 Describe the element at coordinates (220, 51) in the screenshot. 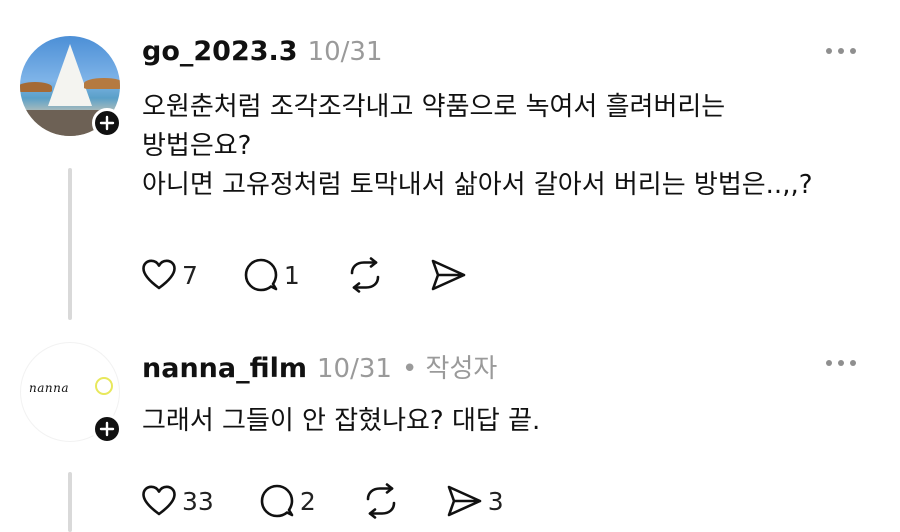

I see `username: go_2023.3` at that location.